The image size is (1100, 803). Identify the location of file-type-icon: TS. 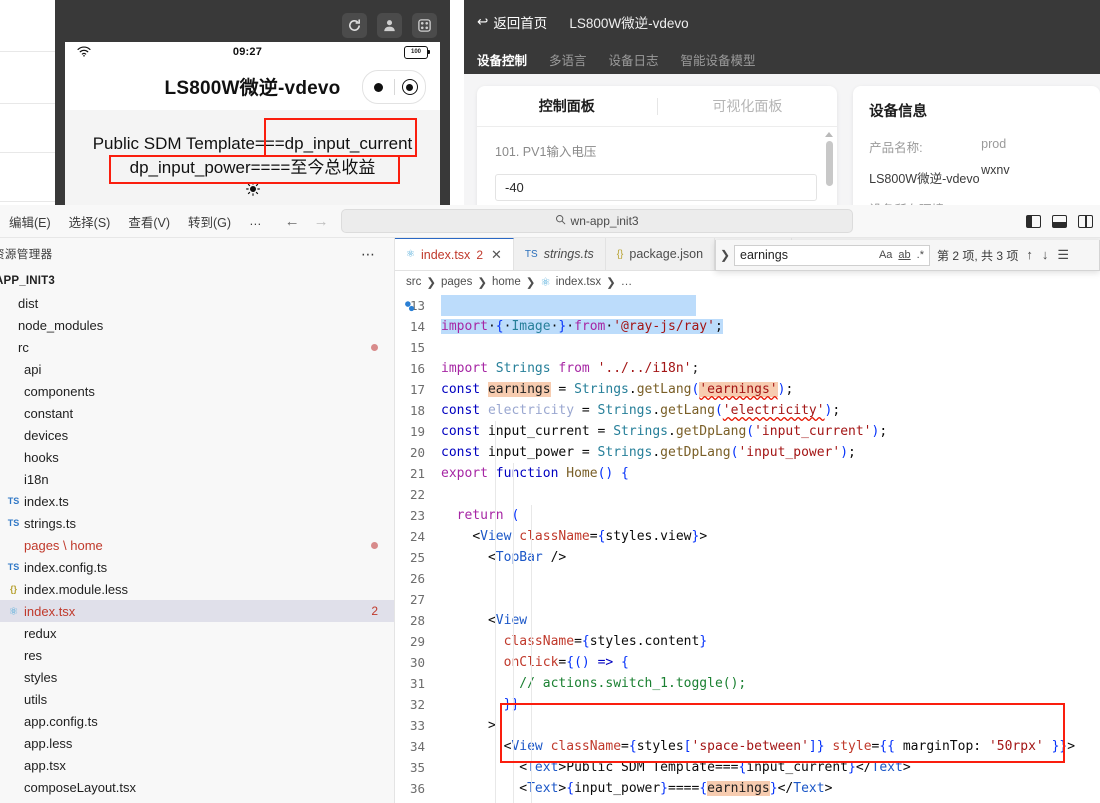
(13, 567).